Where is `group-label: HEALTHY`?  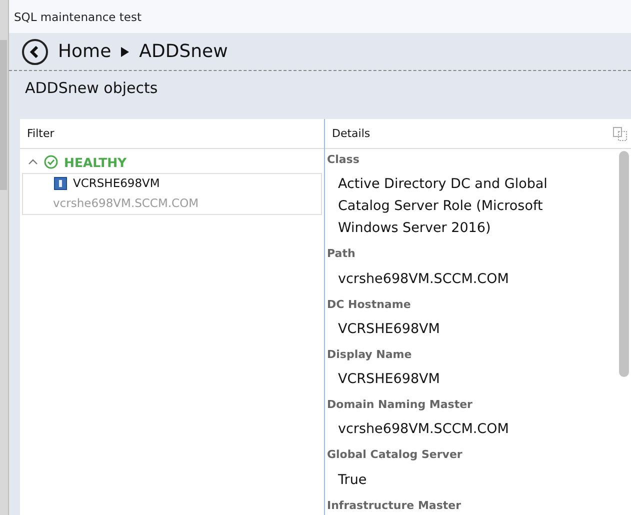
group-label: HEALTHY is located at coordinates (95, 162).